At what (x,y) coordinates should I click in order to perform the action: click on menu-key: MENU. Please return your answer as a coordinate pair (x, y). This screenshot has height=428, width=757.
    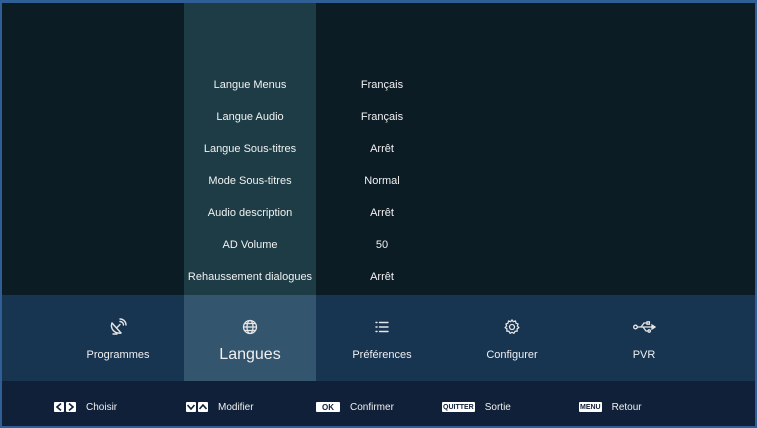
    Looking at the image, I should click on (590, 407).